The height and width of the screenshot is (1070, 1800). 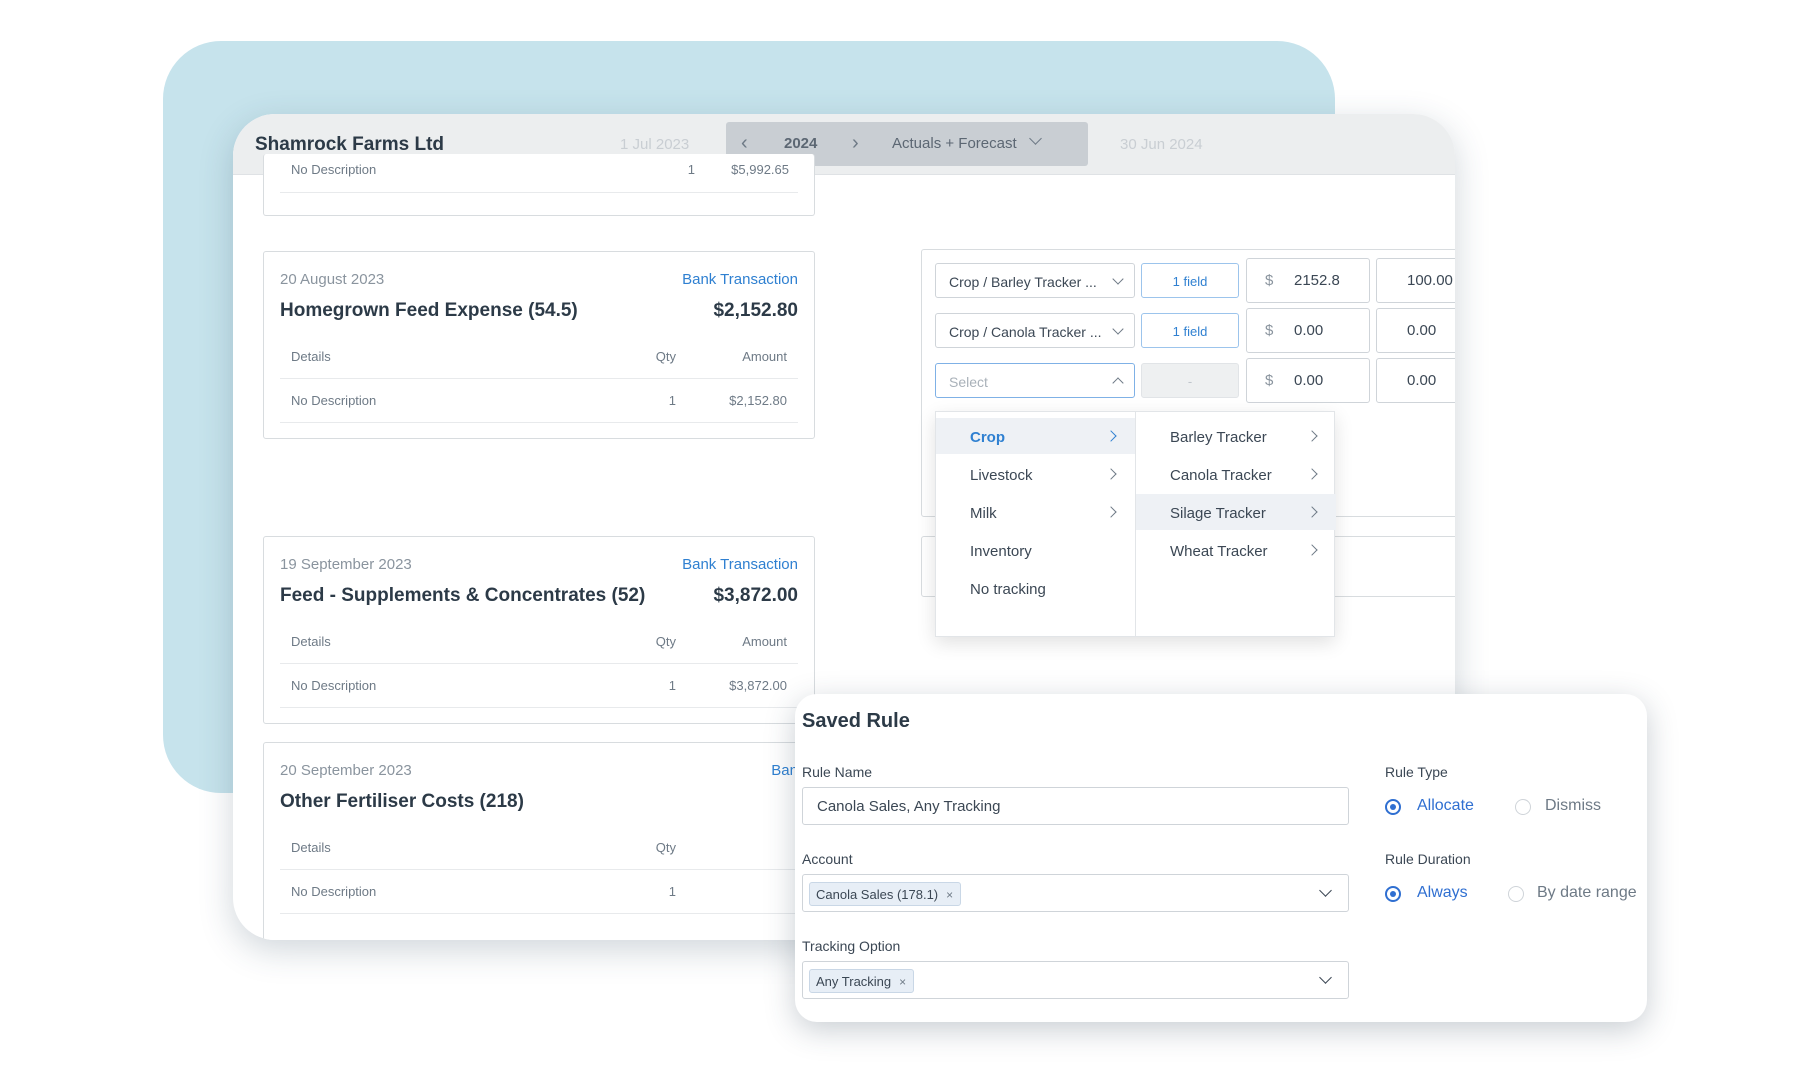 I want to click on option-item-wheat-tracker: Wheat Tracker, so click(x=1236, y=550).